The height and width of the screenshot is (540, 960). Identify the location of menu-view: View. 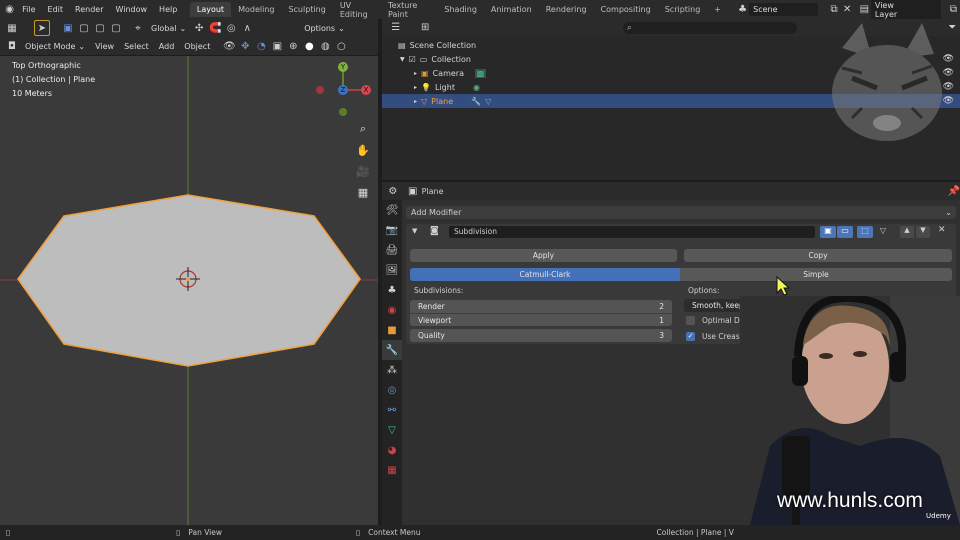
(104, 46).